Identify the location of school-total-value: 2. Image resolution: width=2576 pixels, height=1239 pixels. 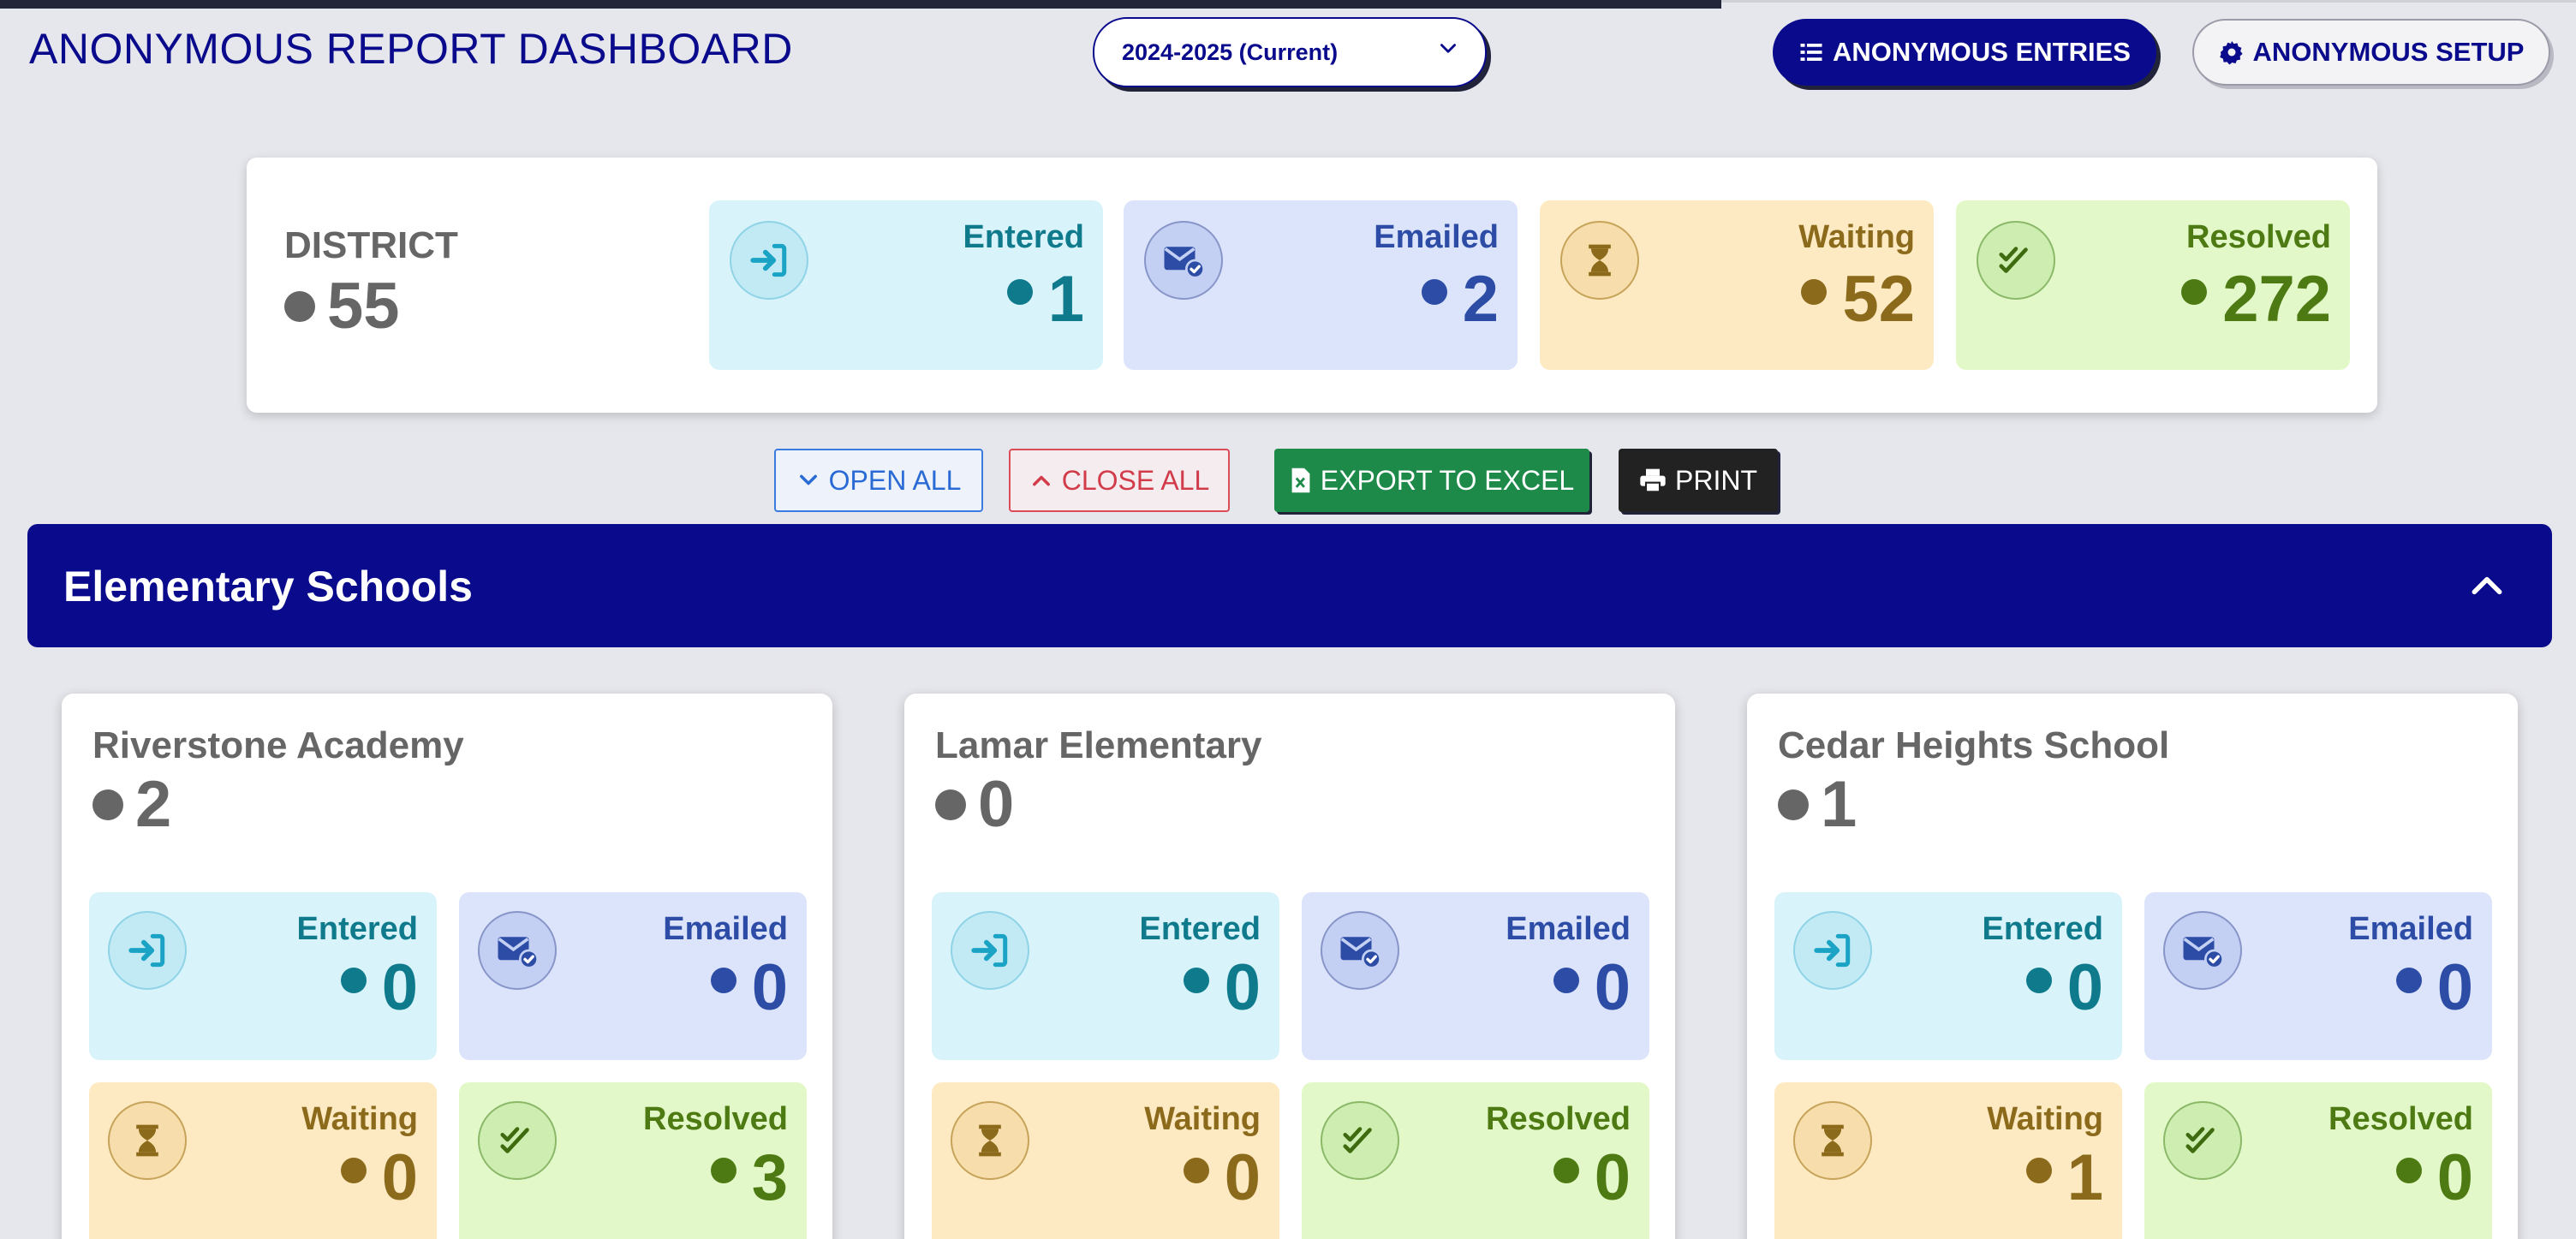
(153, 804).